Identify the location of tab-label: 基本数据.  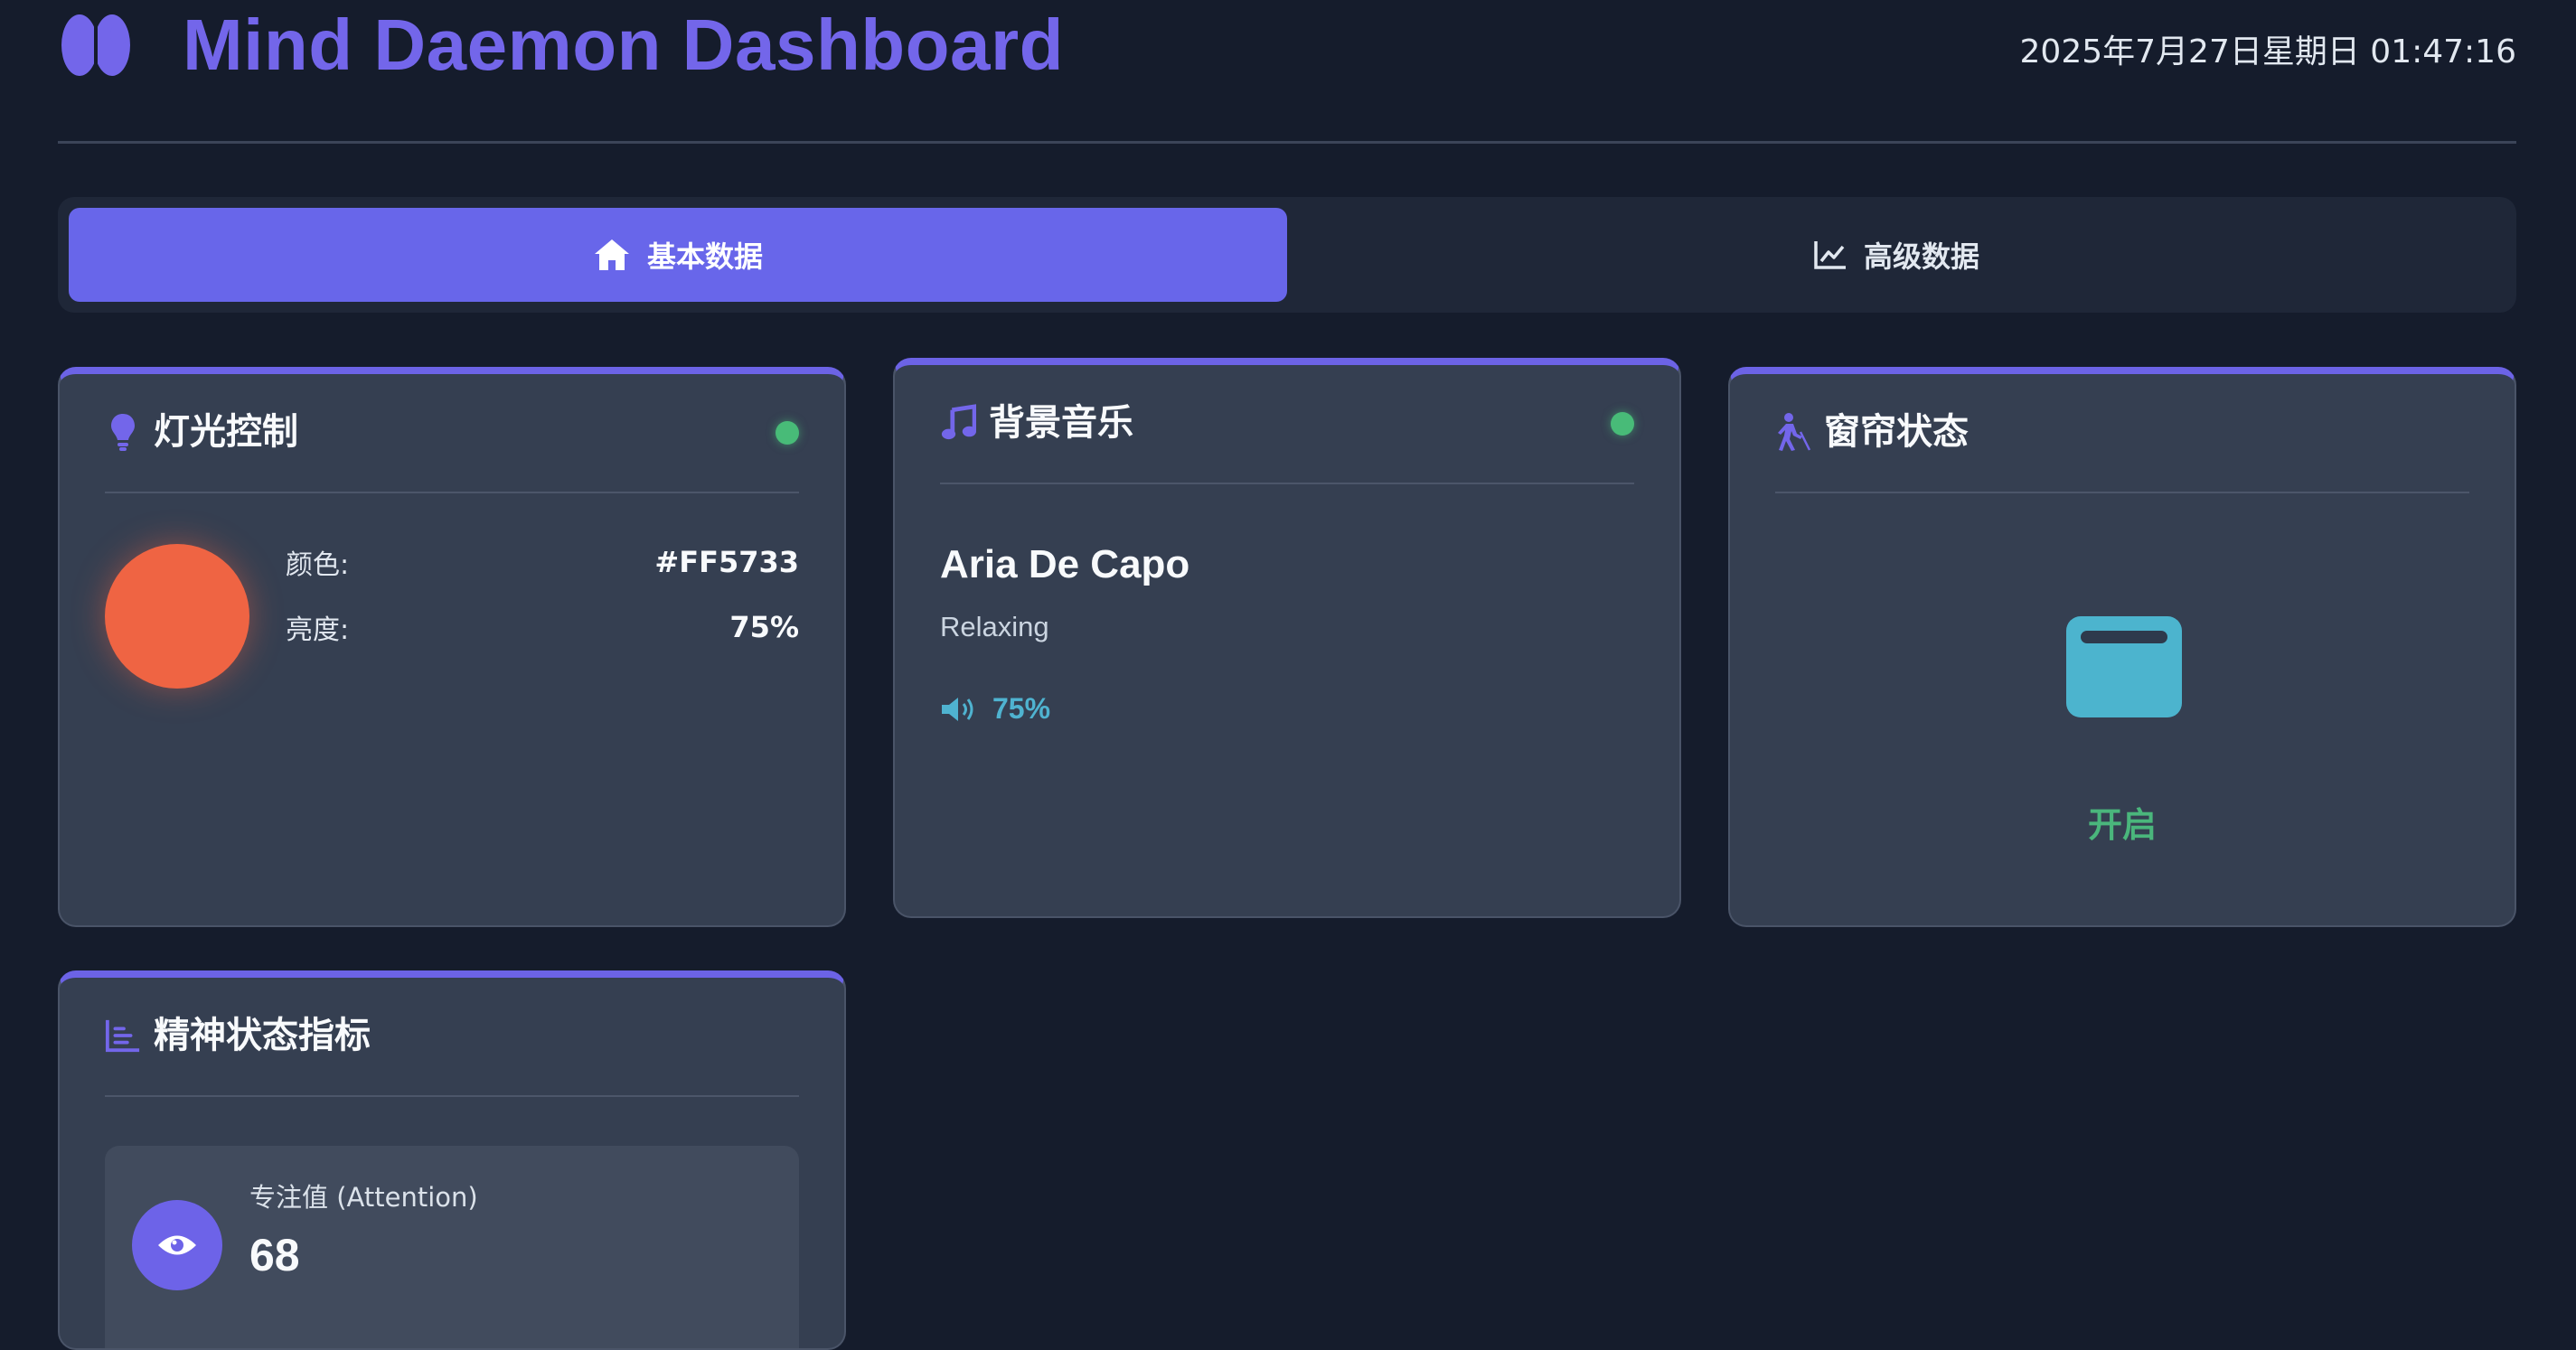
(704, 256).